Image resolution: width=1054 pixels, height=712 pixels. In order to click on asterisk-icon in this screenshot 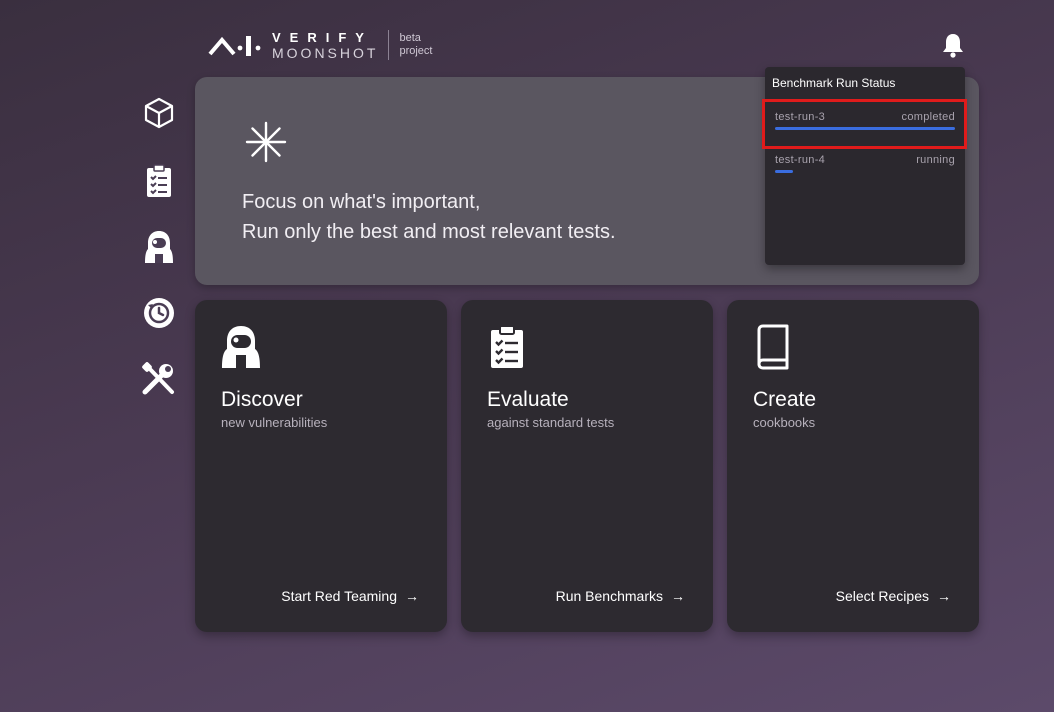, I will do `click(266, 142)`.